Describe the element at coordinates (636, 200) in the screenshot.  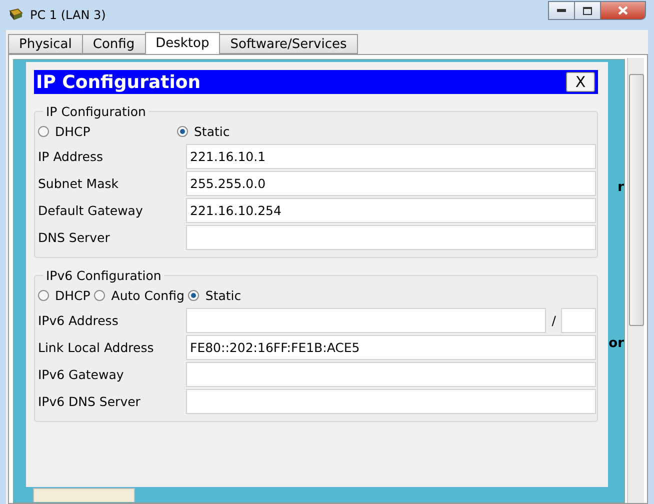
I see `scroll-thumb` at that location.